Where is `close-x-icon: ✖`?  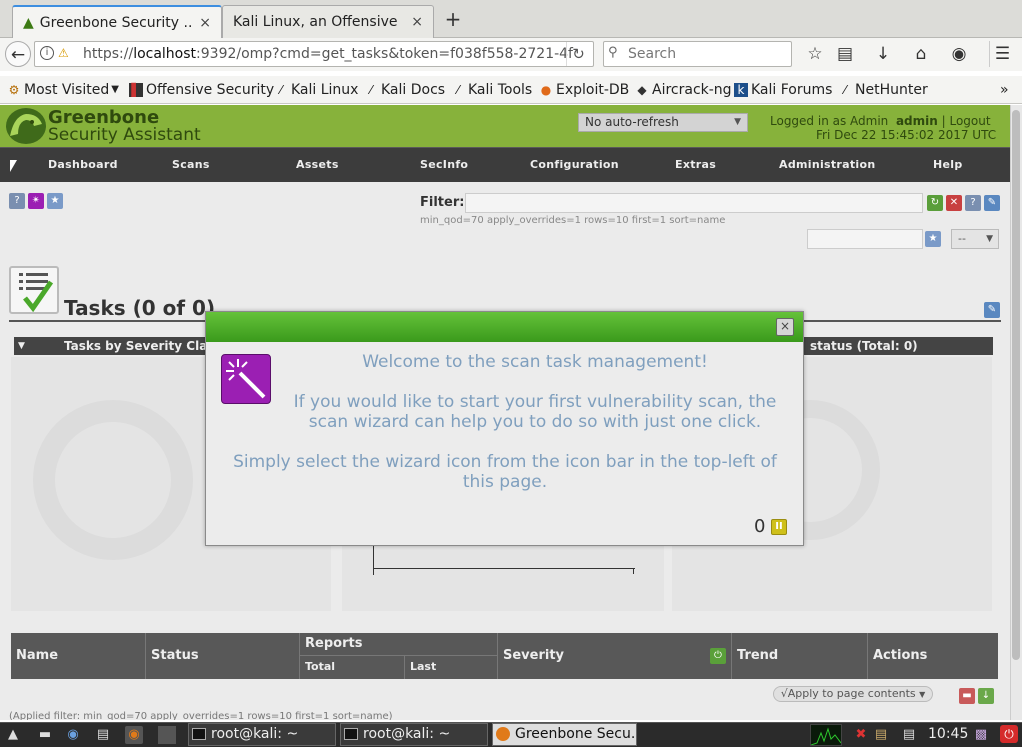 close-x-icon: ✖ is located at coordinates (861, 735).